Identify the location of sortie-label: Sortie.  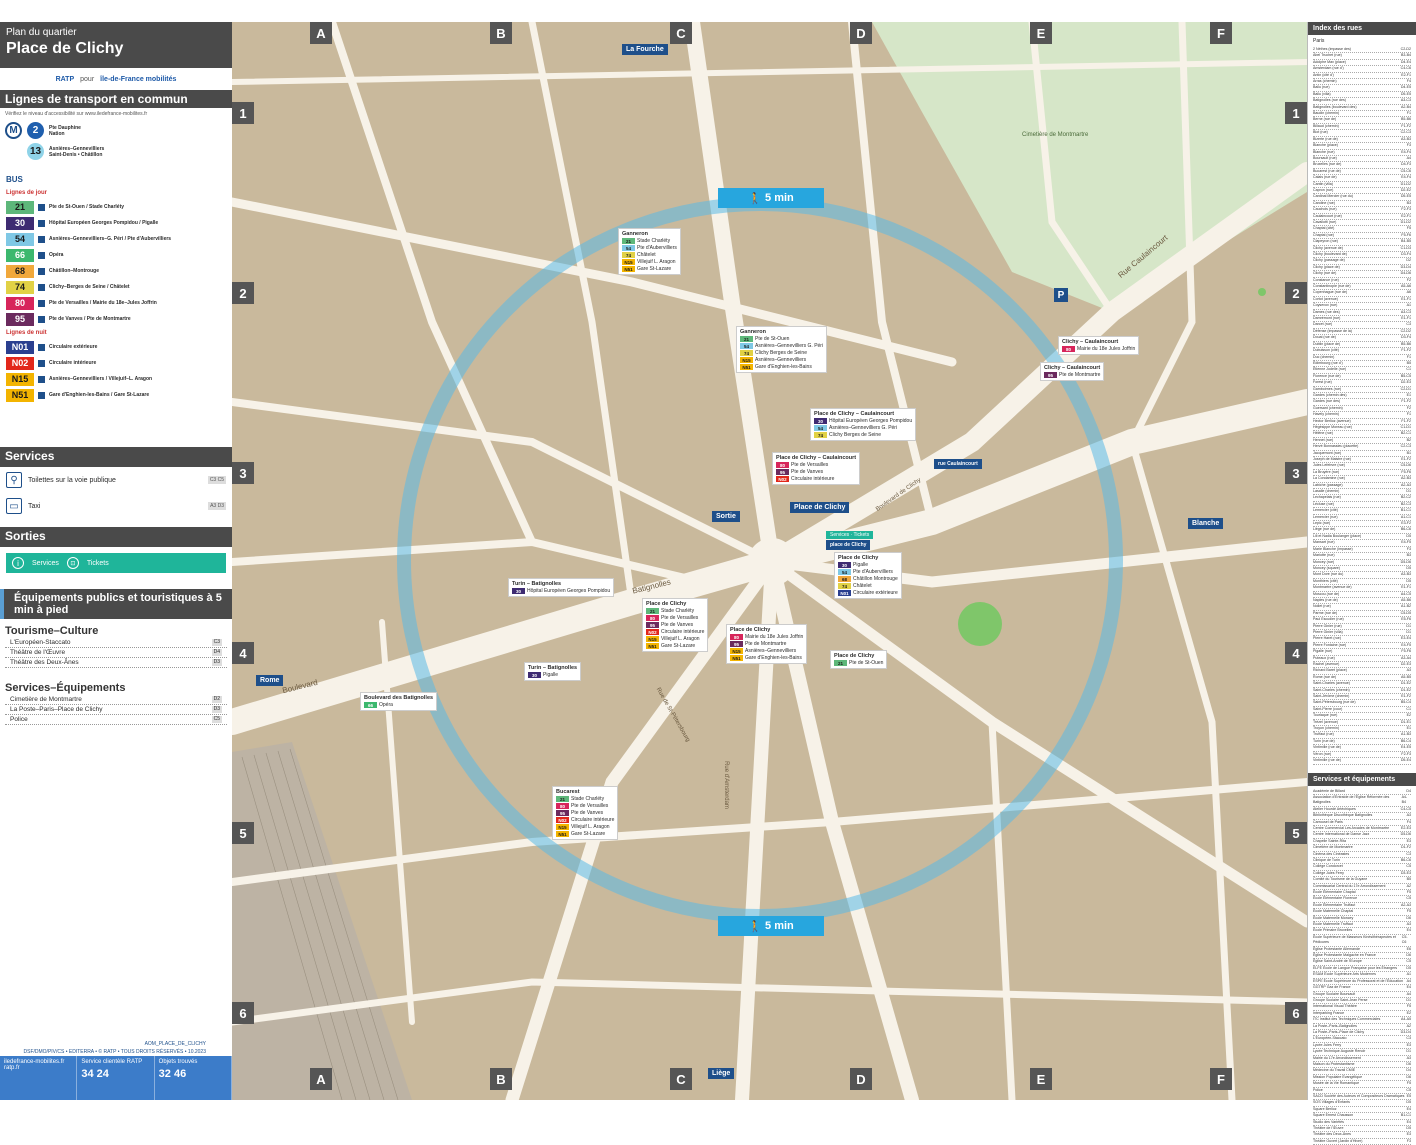
(726, 516).